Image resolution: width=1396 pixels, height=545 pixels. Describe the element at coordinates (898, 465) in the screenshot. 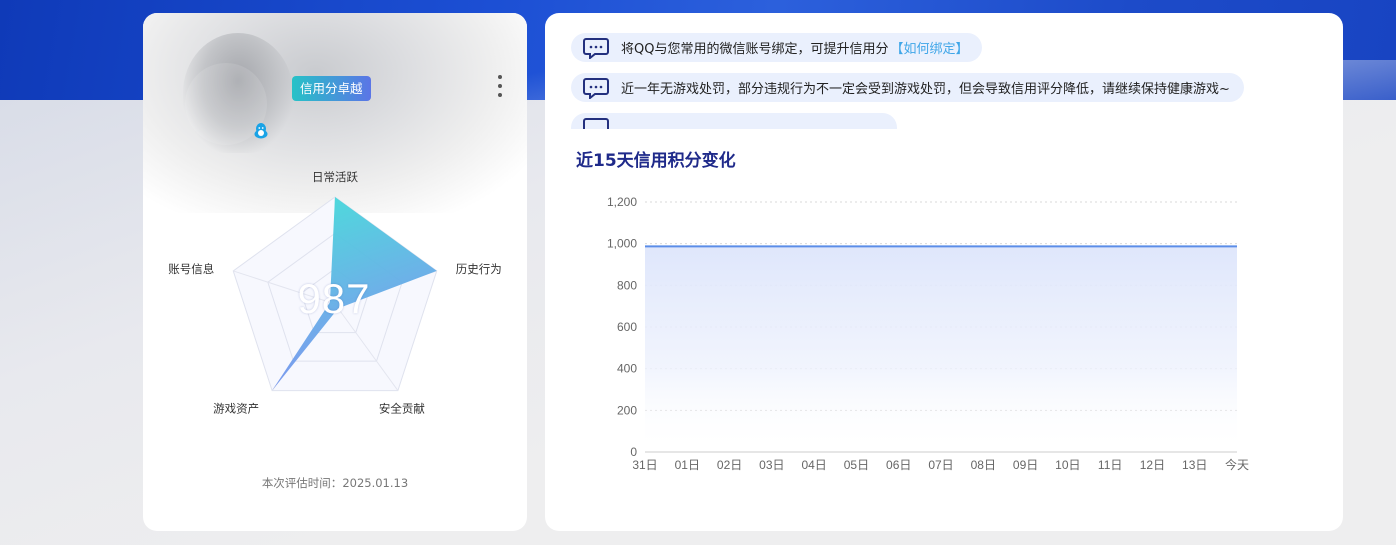

I see `x-tick-label: 06日` at that location.